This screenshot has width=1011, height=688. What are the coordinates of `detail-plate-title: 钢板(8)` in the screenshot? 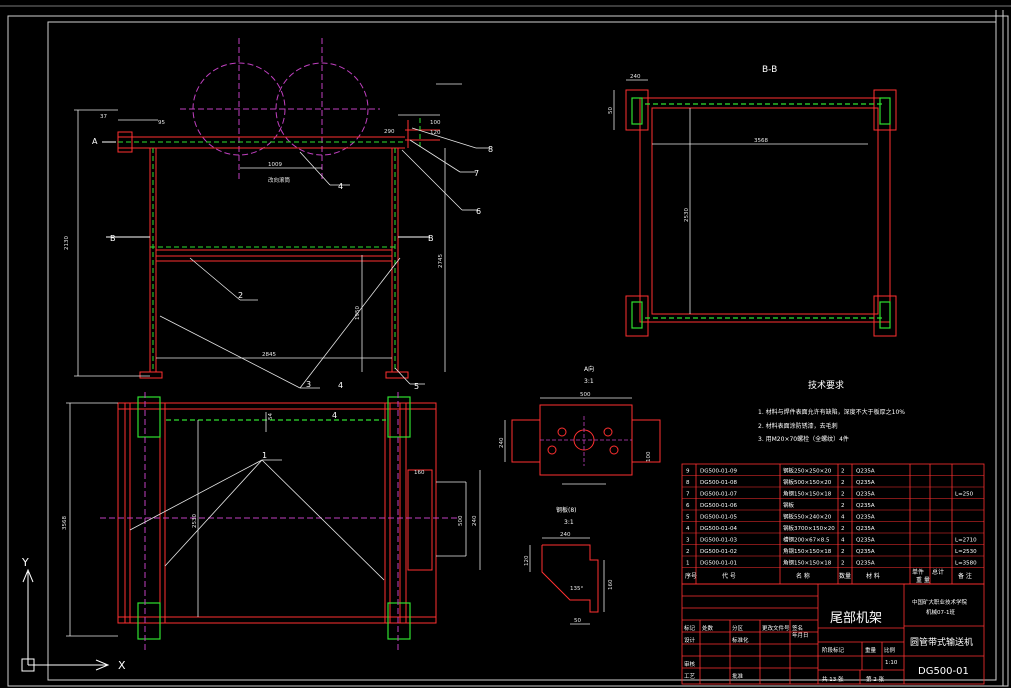 It's located at (566, 510).